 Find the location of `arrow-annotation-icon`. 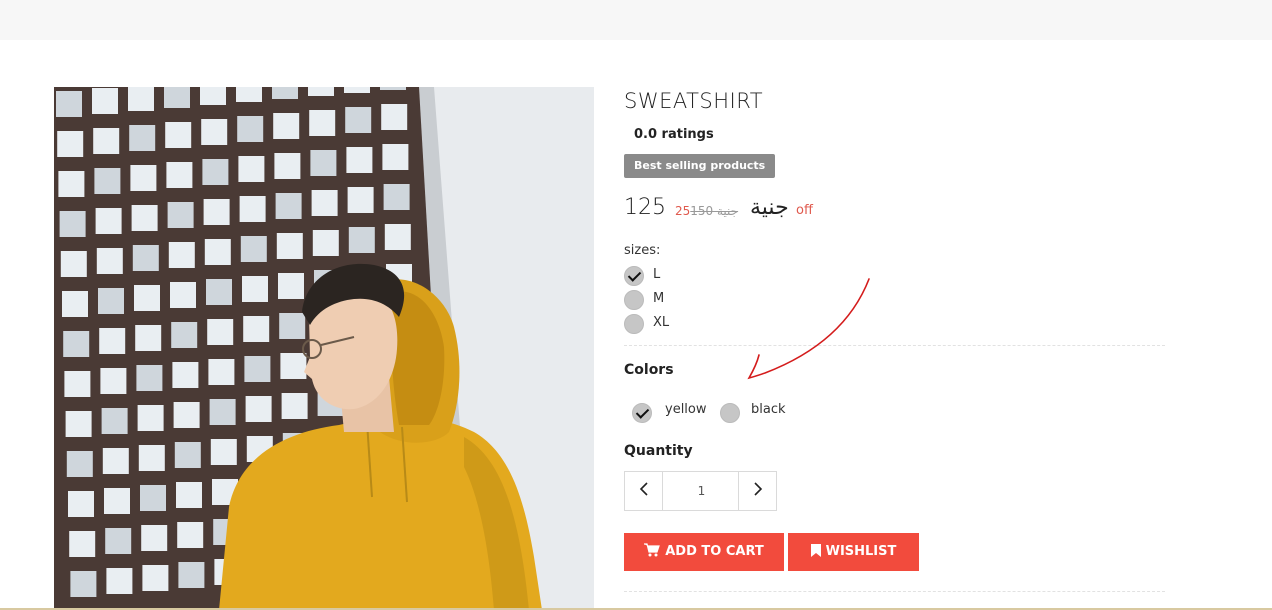

arrow-annotation-icon is located at coordinates (808, 329).